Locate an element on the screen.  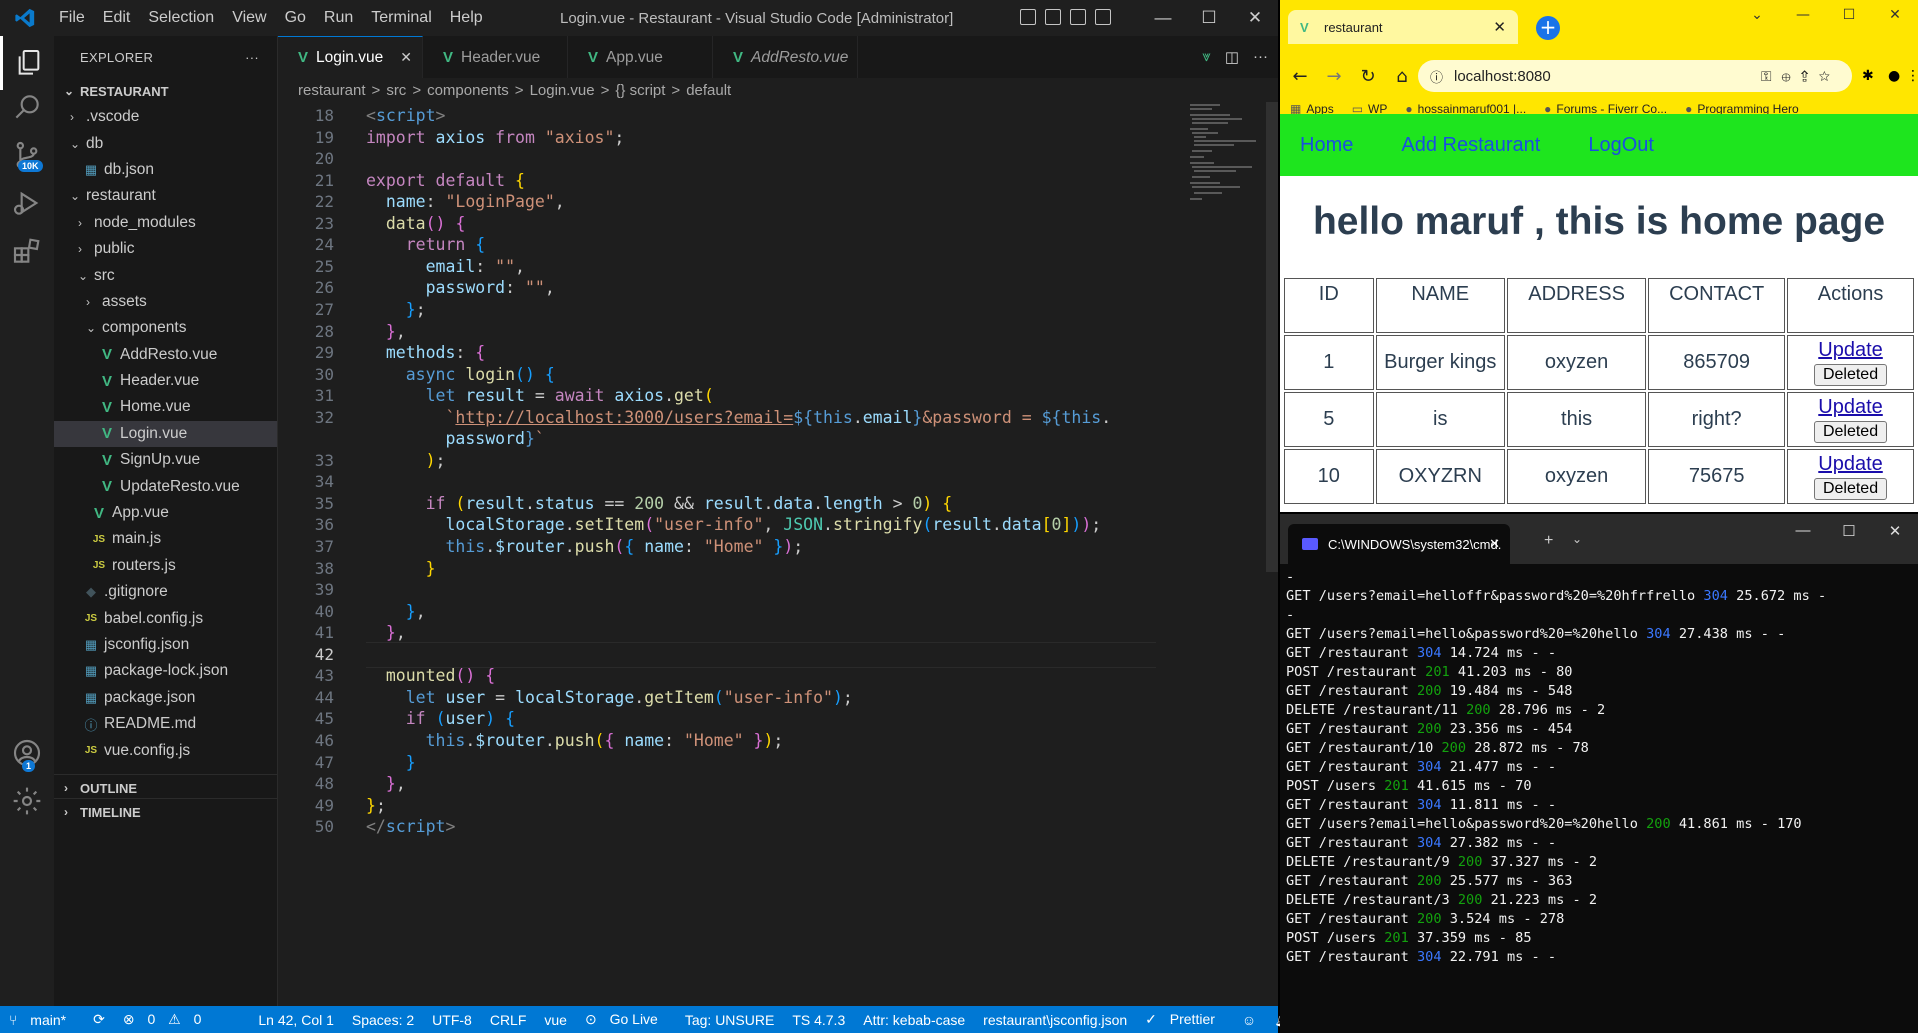
tree-item: V SignUp.vue is located at coordinates (165, 460).